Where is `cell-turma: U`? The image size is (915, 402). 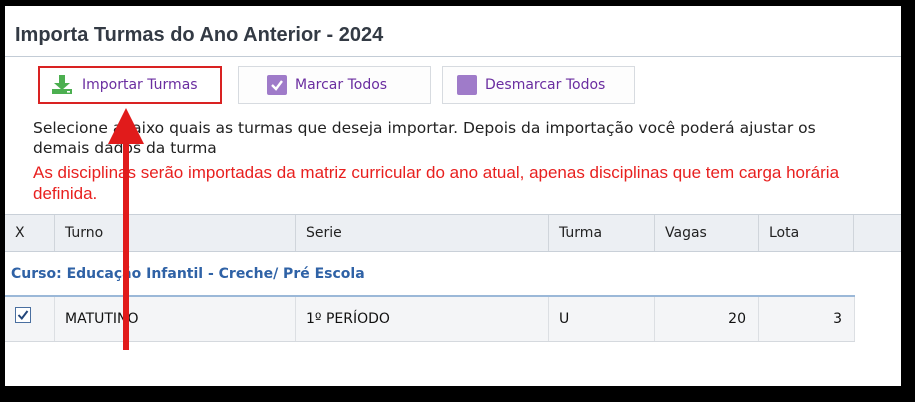
cell-turma: U is located at coordinates (602, 319).